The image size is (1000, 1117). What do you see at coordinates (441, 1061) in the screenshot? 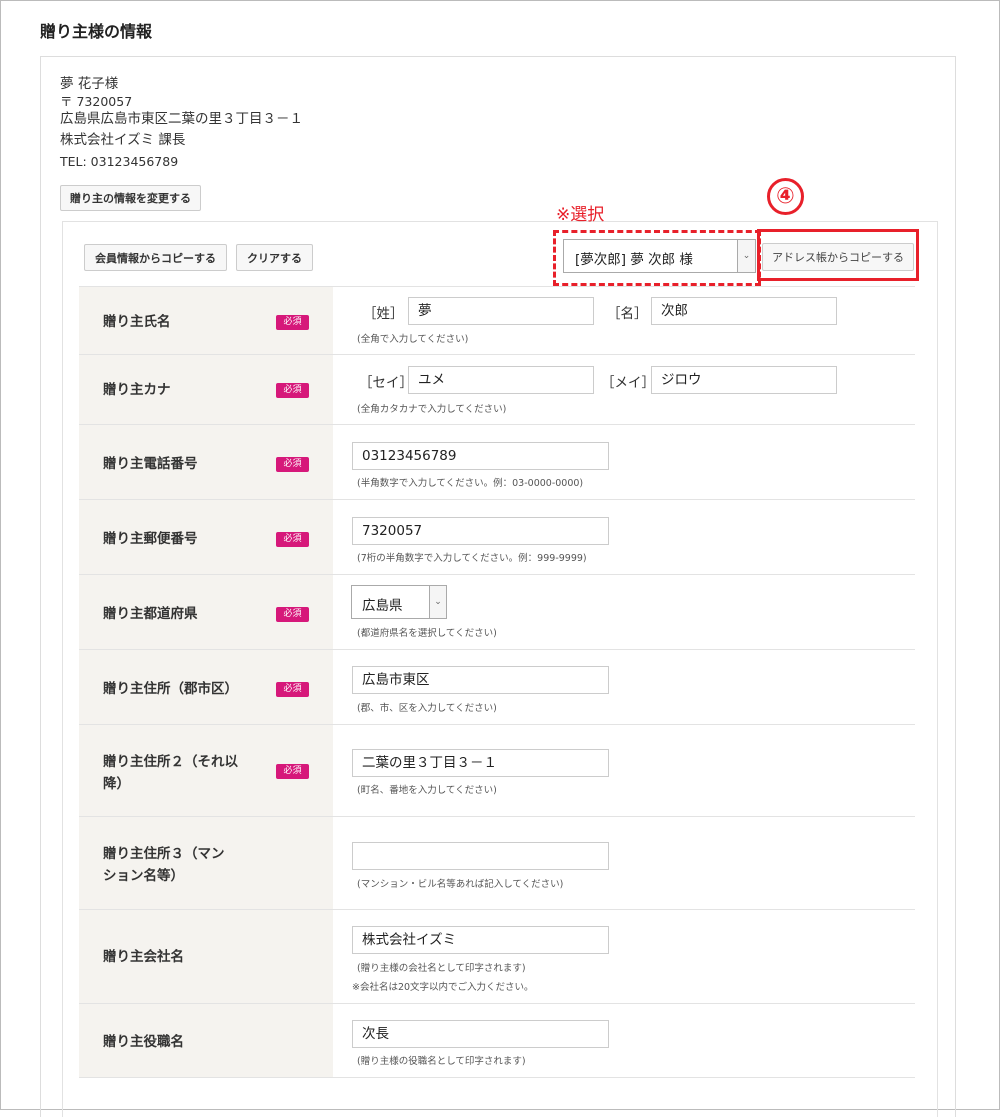
I see `field-hint: (贈り主様の役職名として印字されます)` at bounding box center [441, 1061].